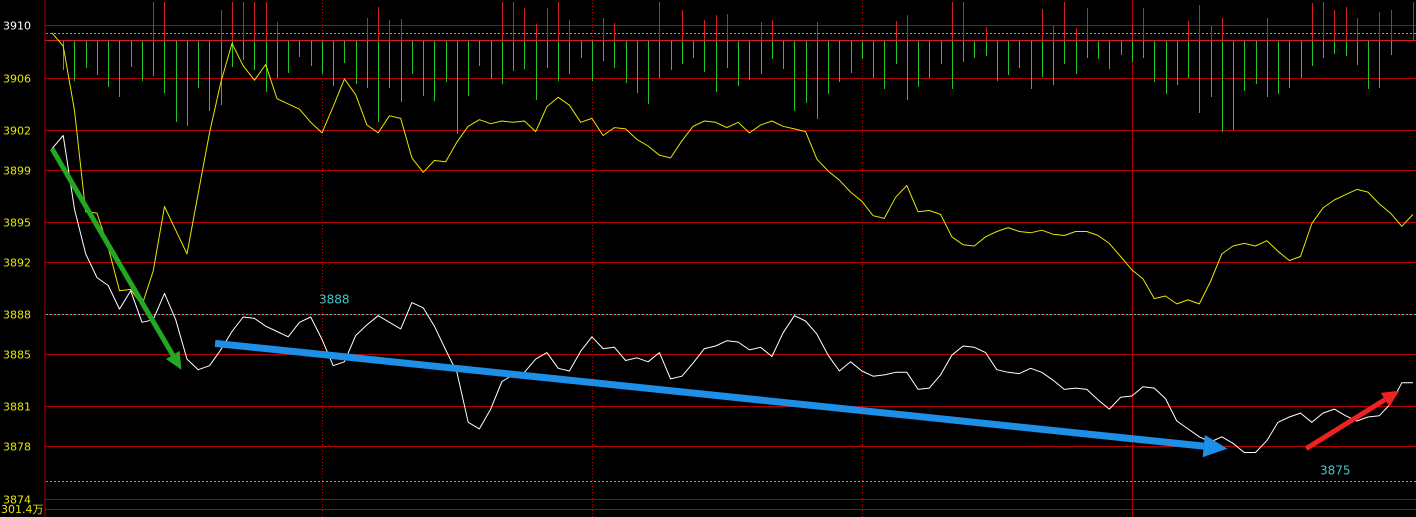 This screenshot has width=1416, height=517. What do you see at coordinates (17, 26) in the screenshot?
I see `y-tick-label: 3910` at bounding box center [17, 26].